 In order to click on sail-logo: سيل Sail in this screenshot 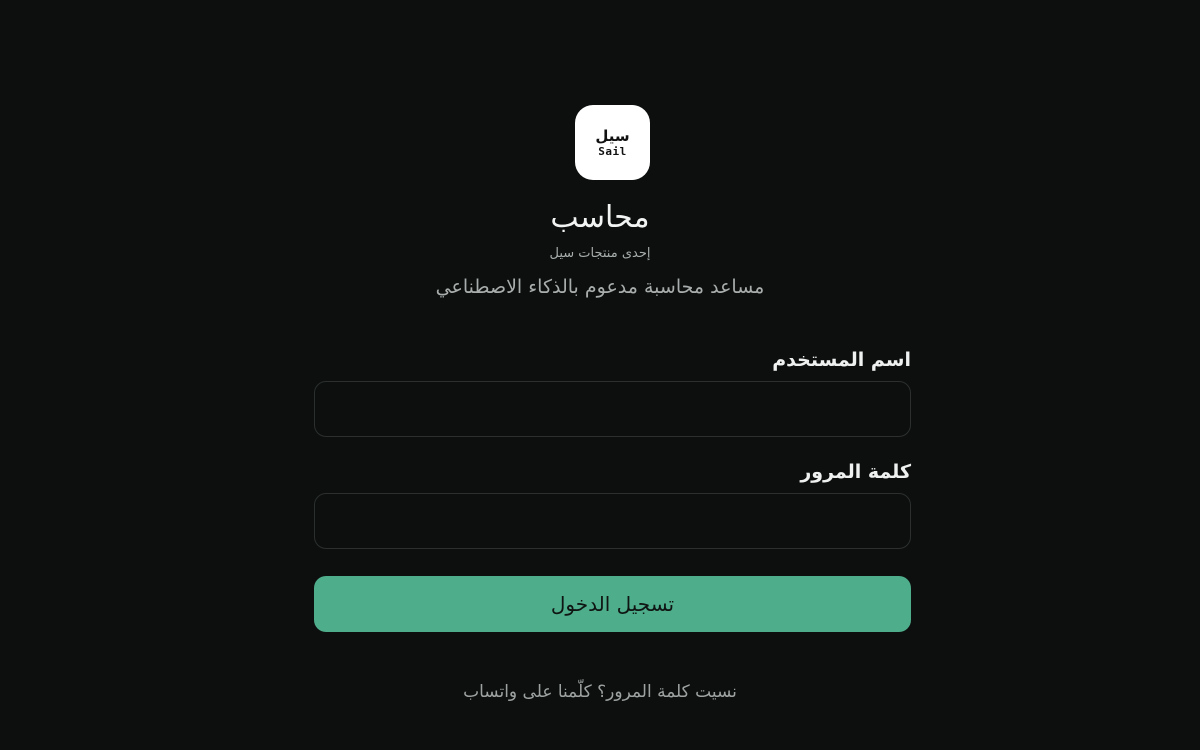, I will do `click(612, 142)`.